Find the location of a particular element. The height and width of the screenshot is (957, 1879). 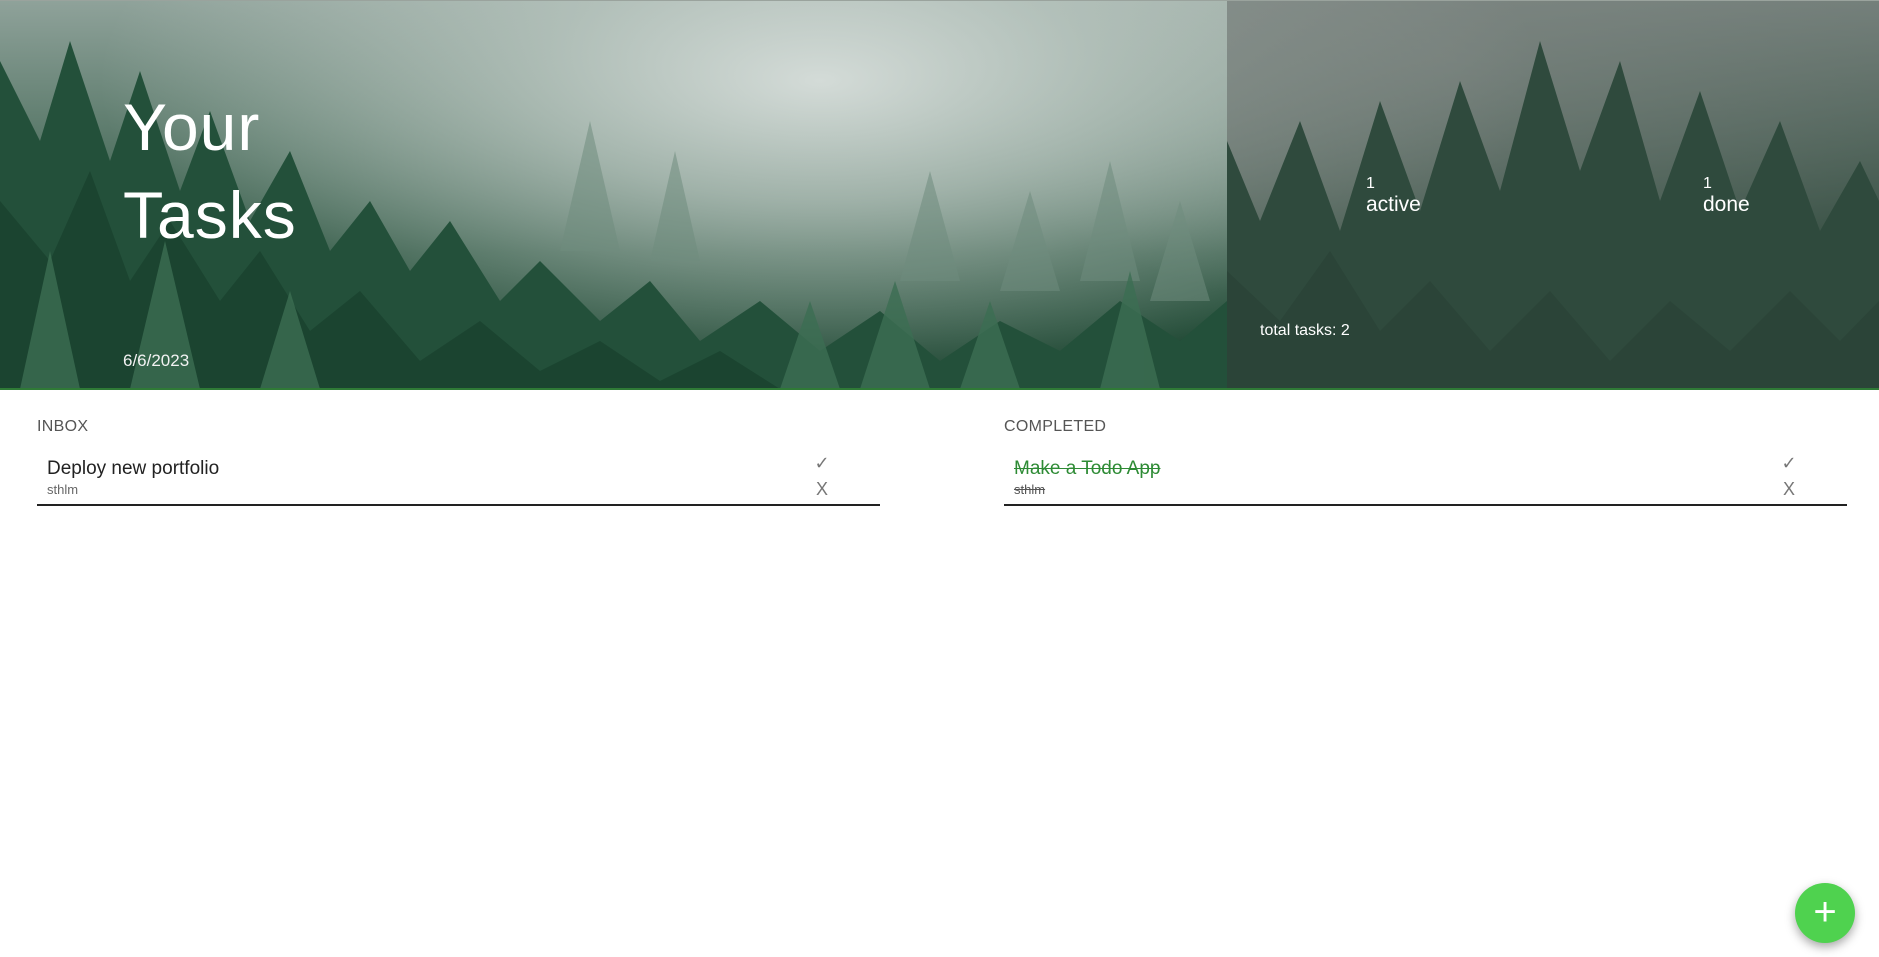

active-count: 1 is located at coordinates (1370, 183).